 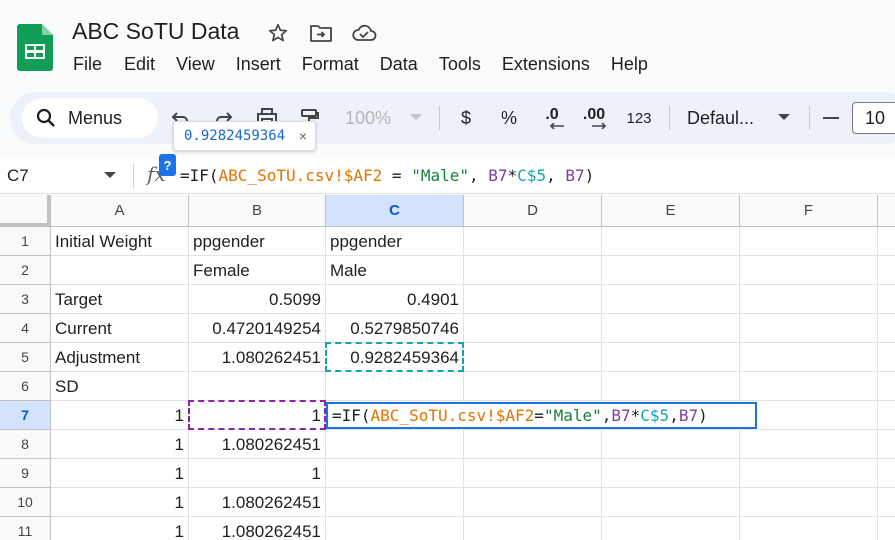 What do you see at coordinates (466, 118) in the screenshot?
I see `currency-format-button: $` at bounding box center [466, 118].